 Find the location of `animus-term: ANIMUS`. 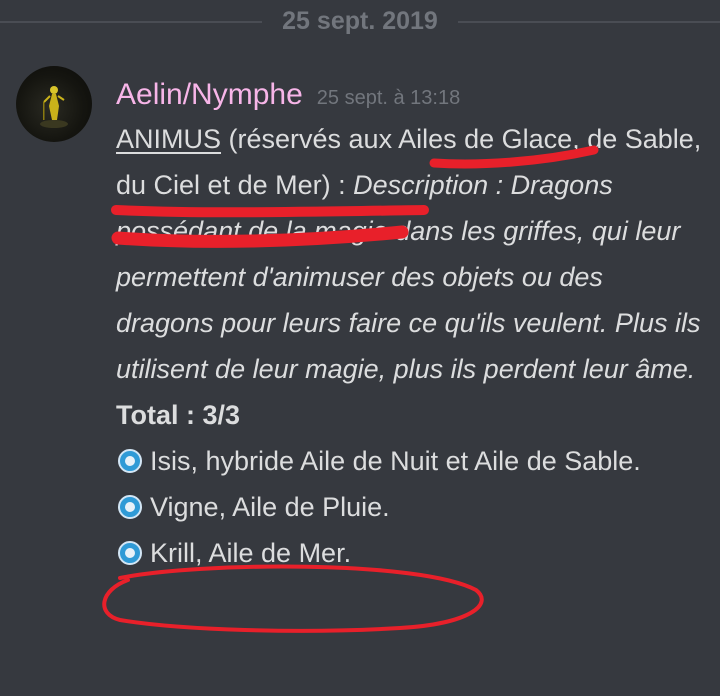

animus-term: ANIMUS is located at coordinates (169, 139).